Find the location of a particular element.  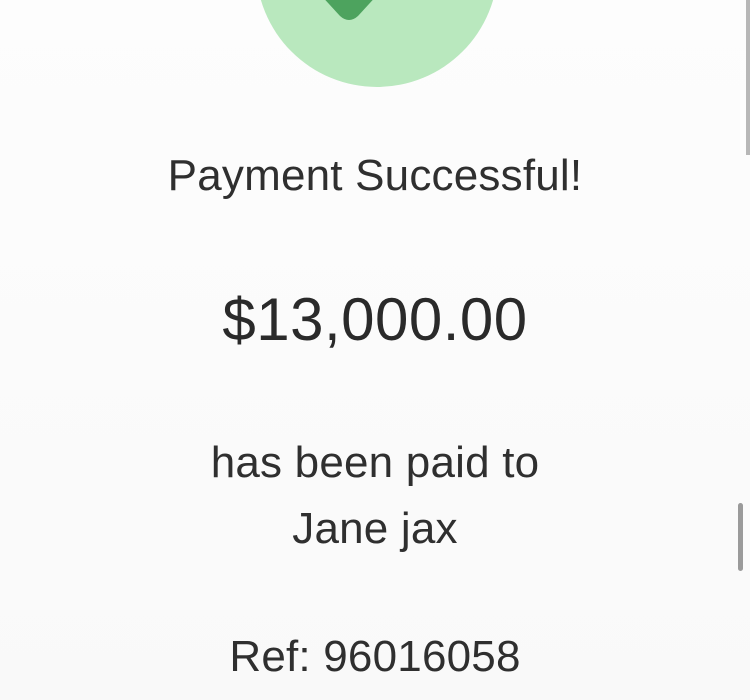

payee-name: Jane jax is located at coordinates (375, 528).